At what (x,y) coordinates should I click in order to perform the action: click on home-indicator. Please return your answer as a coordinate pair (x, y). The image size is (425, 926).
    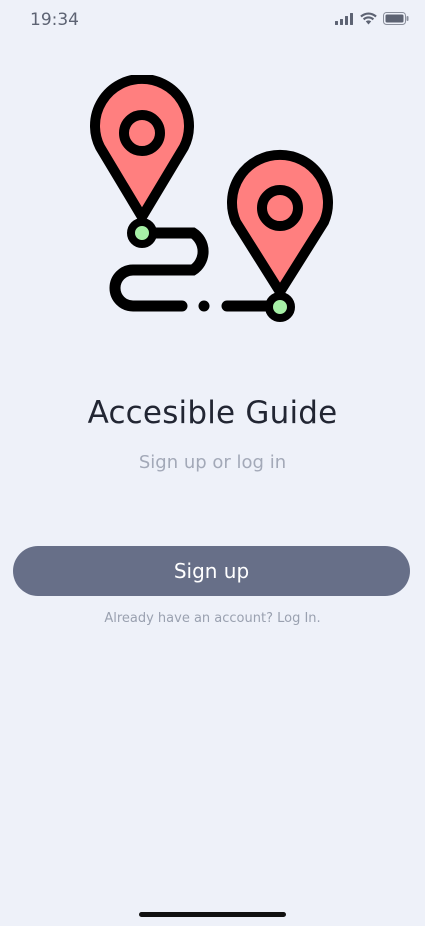
    Looking at the image, I should click on (212, 914).